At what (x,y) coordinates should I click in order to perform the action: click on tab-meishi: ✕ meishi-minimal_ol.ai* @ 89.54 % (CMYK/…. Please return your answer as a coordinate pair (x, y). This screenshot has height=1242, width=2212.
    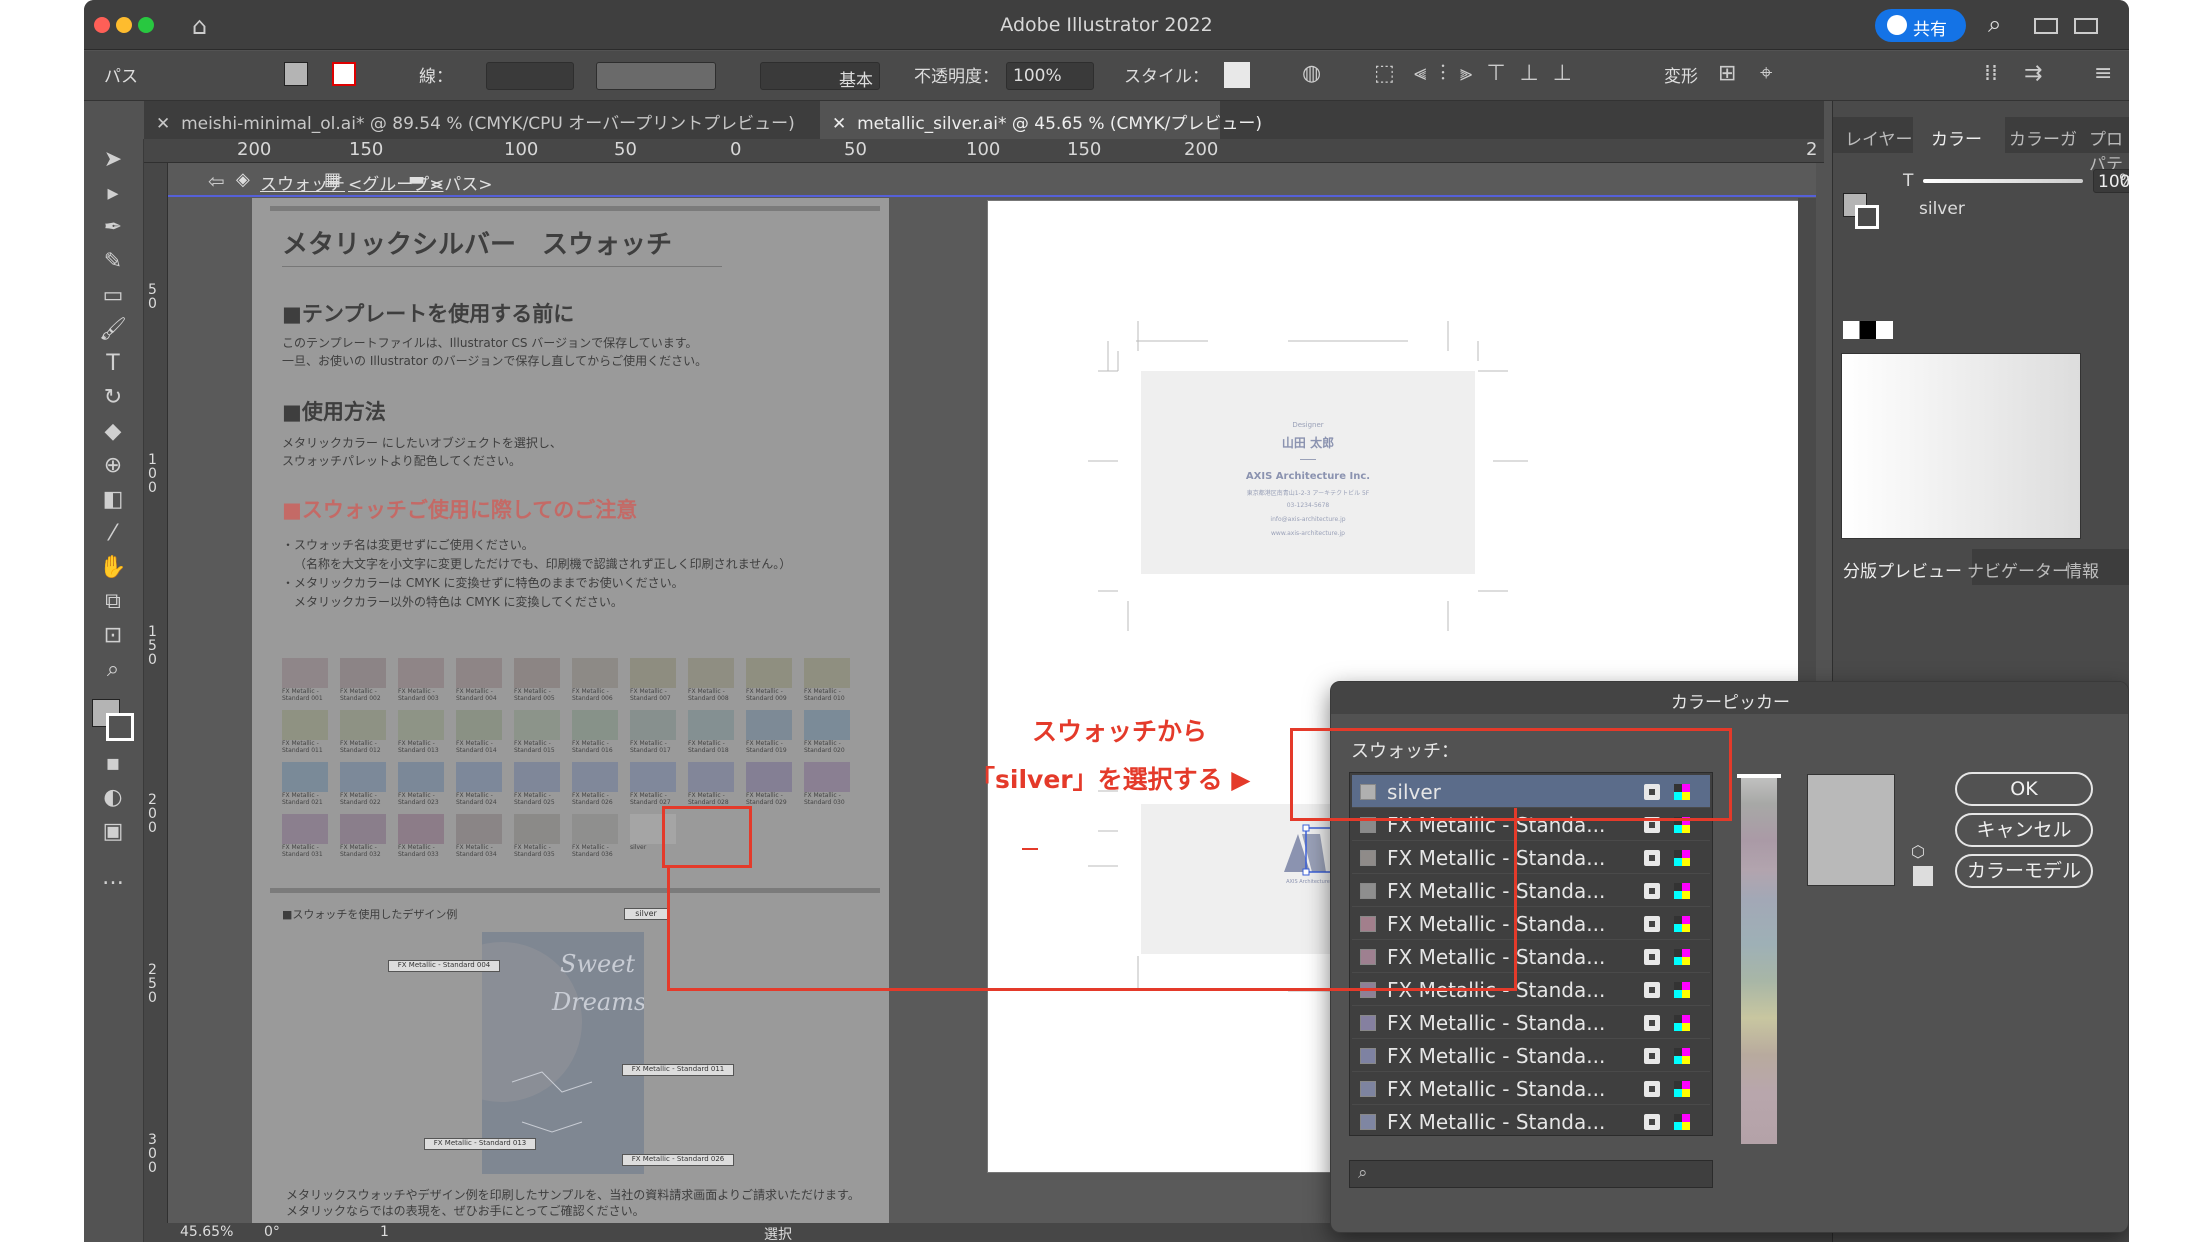
    Looking at the image, I should click on (482, 120).